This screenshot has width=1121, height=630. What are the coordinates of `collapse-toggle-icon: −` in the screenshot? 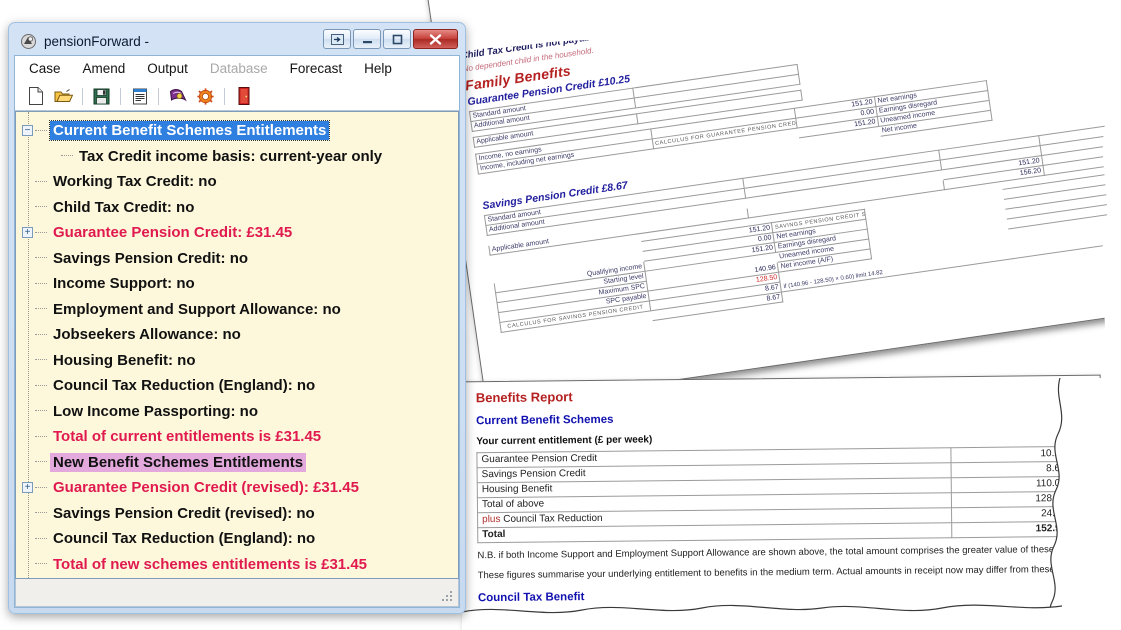 It's located at (27, 131).